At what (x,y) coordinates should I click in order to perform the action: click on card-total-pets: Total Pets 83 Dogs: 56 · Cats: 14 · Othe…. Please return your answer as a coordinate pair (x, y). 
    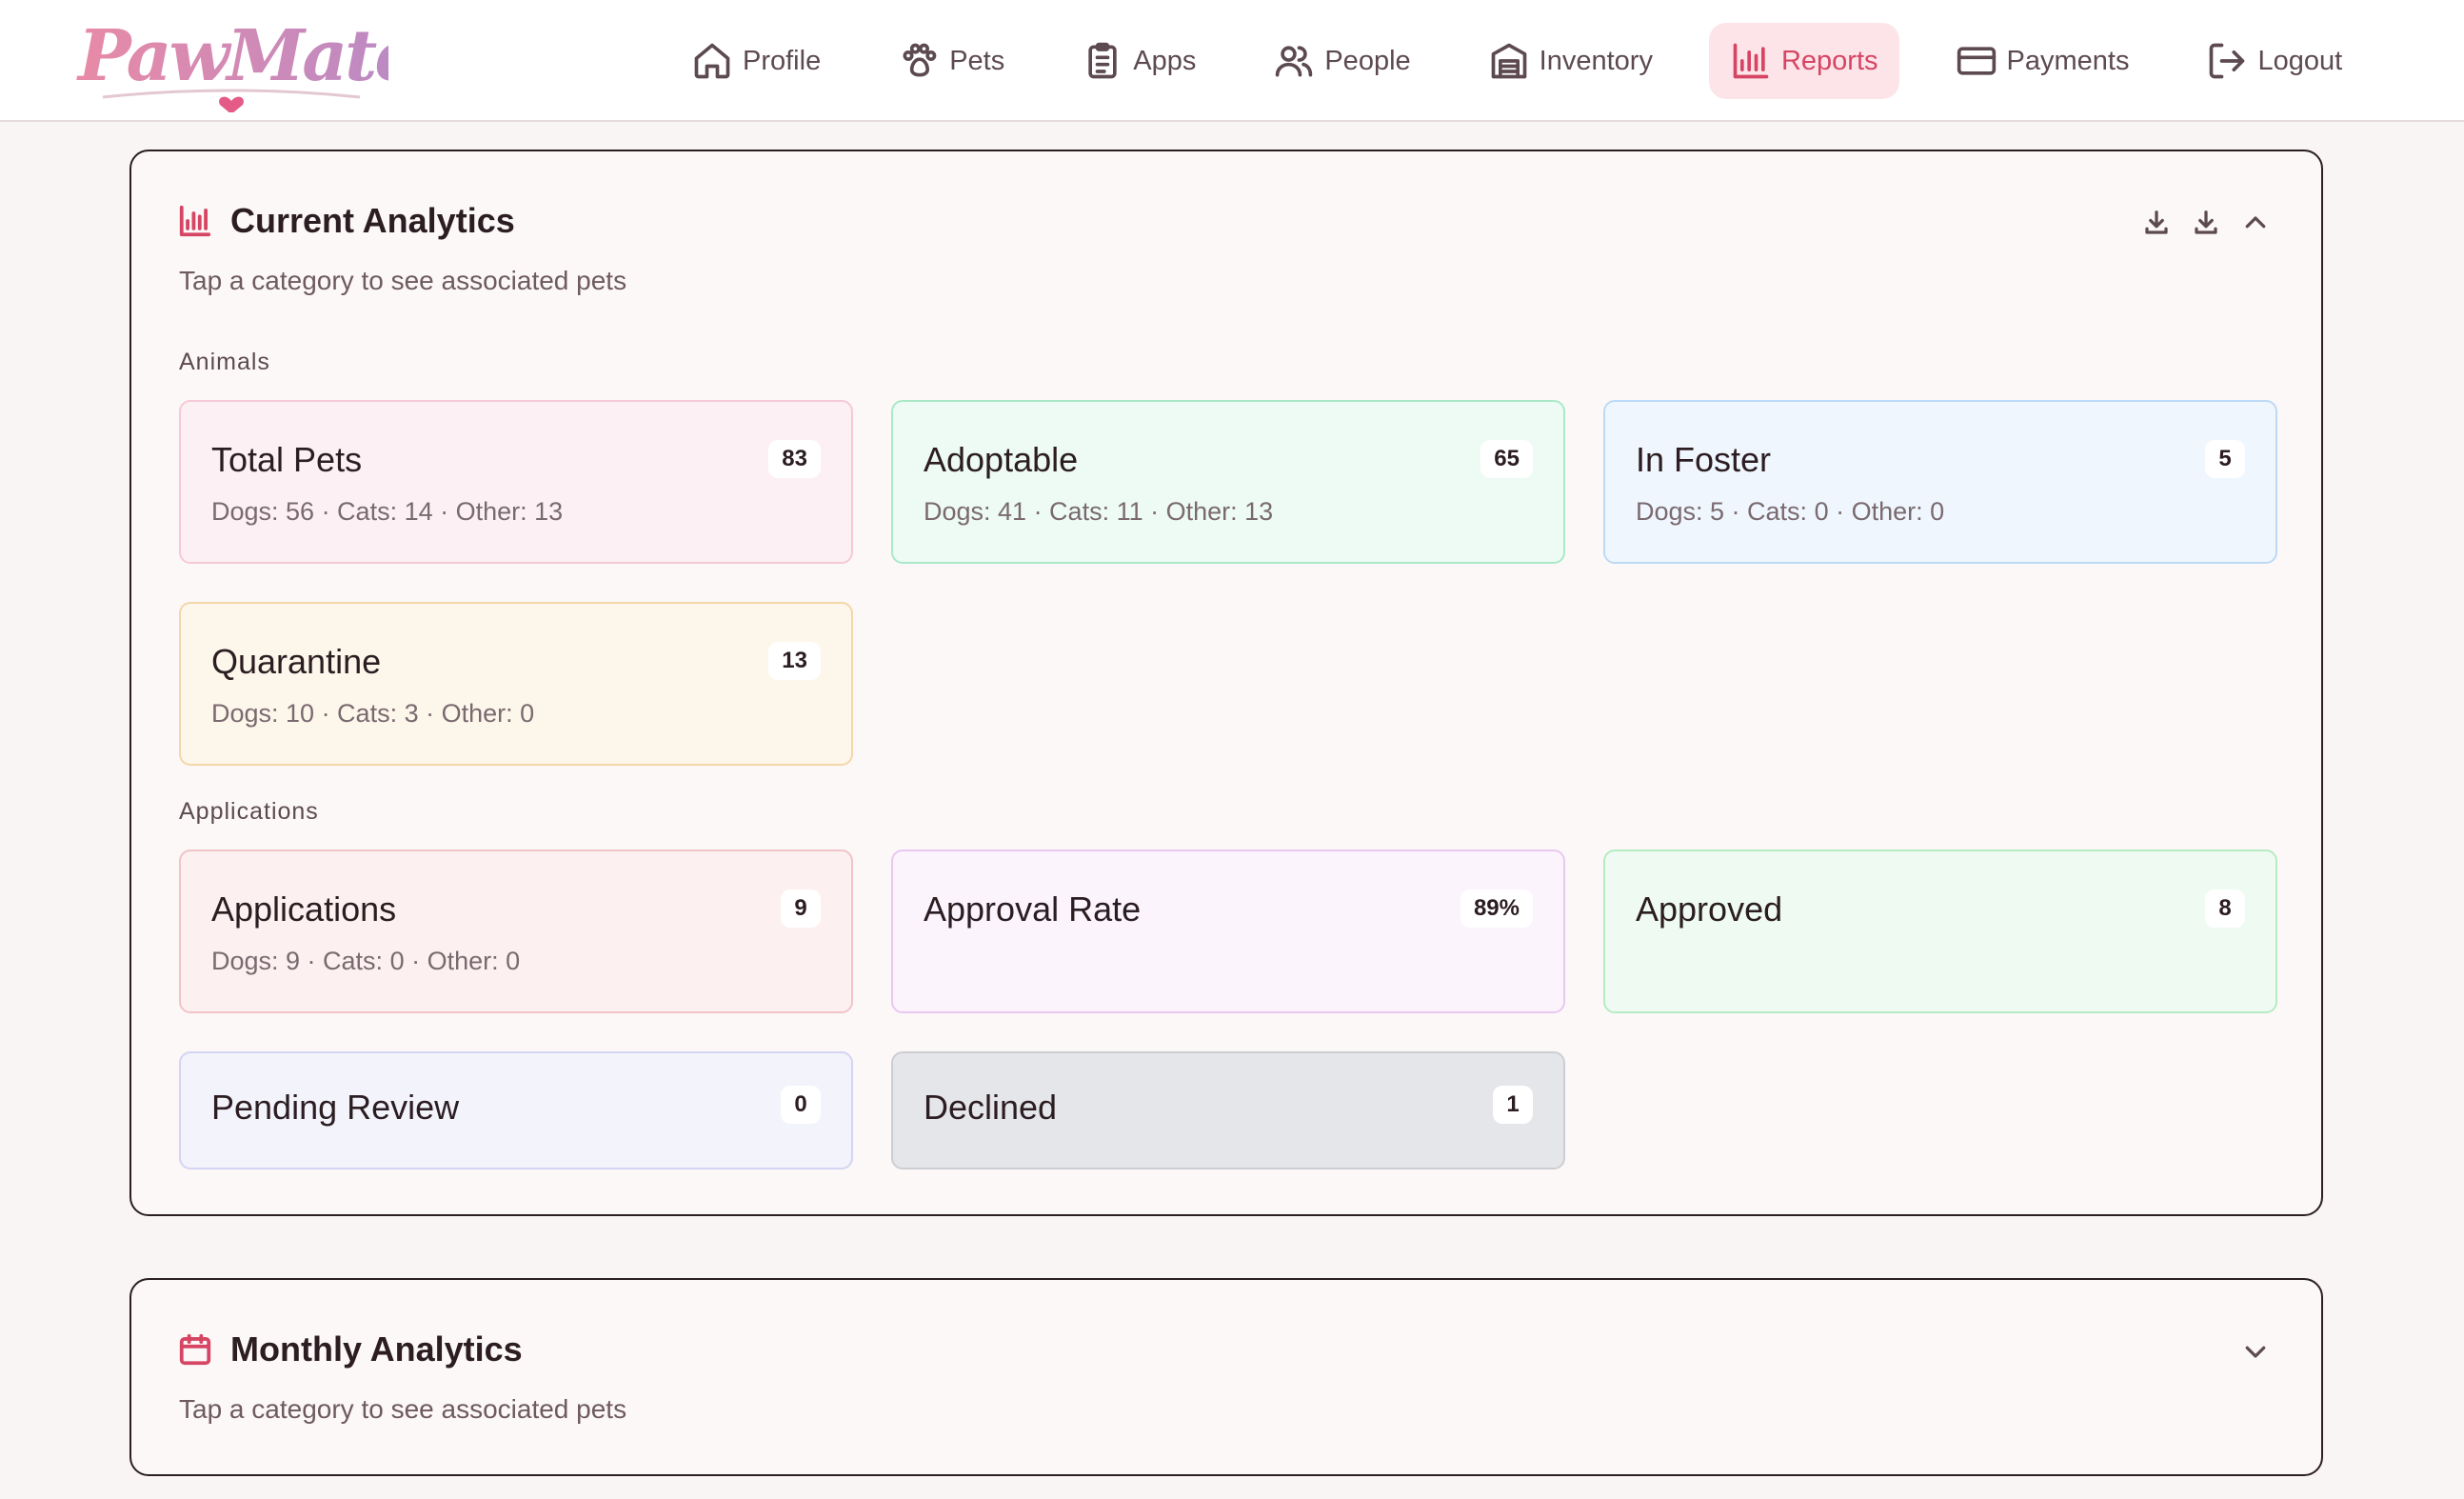
    Looking at the image, I should click on (516, 482).